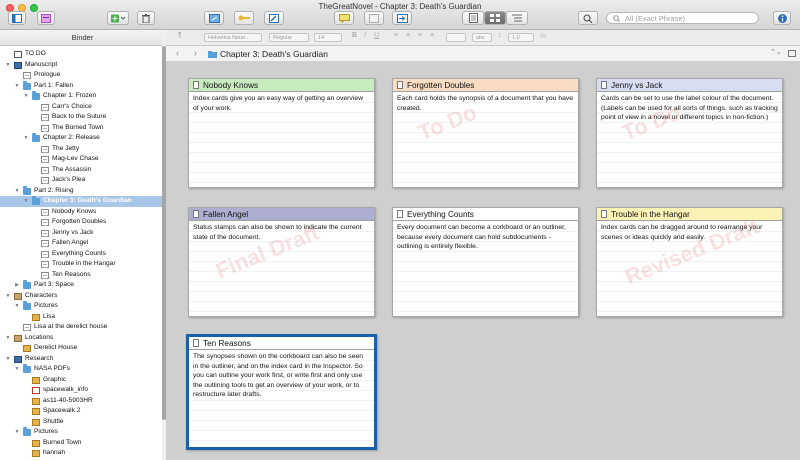 This screenshot has height=460, width=800. Describe the element at coordinates (408, 35) in the screenshot. I see `align-center-icon: ≡` at that location.